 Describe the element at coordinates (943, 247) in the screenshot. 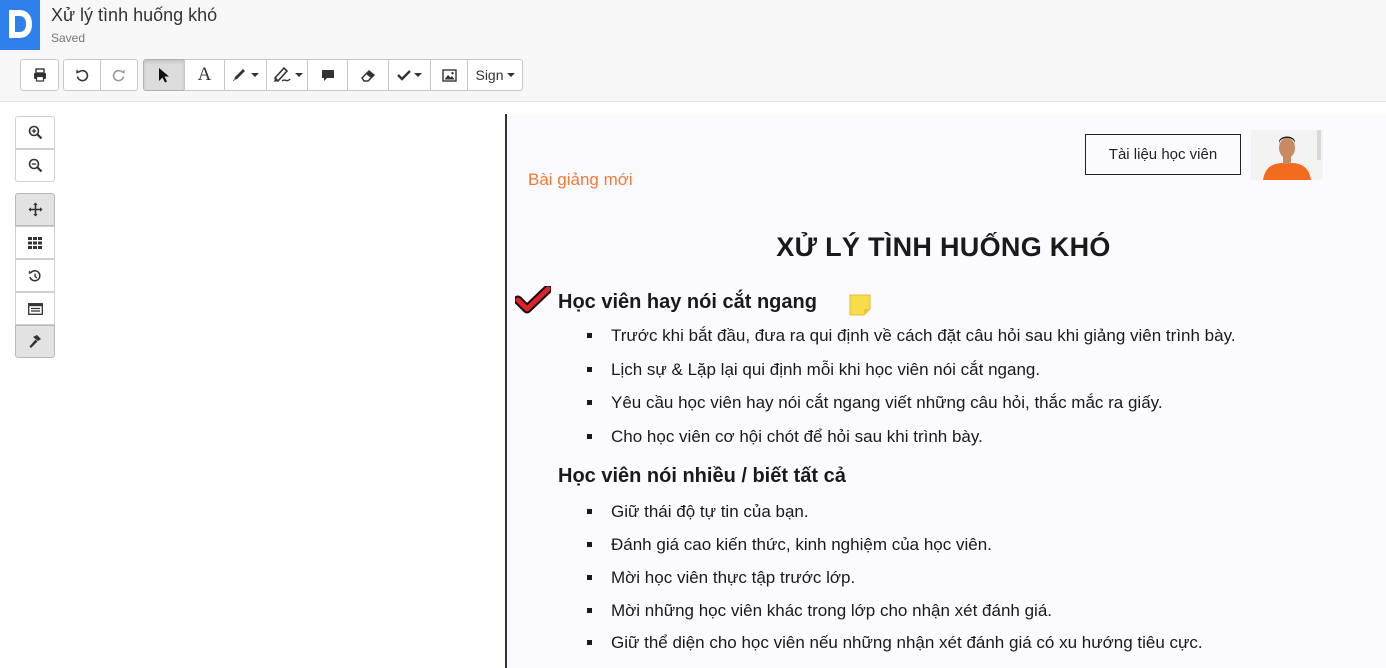

I see `document-heading: XỬ LÝ TÌNH HUỐNG KHÓ` at that location.